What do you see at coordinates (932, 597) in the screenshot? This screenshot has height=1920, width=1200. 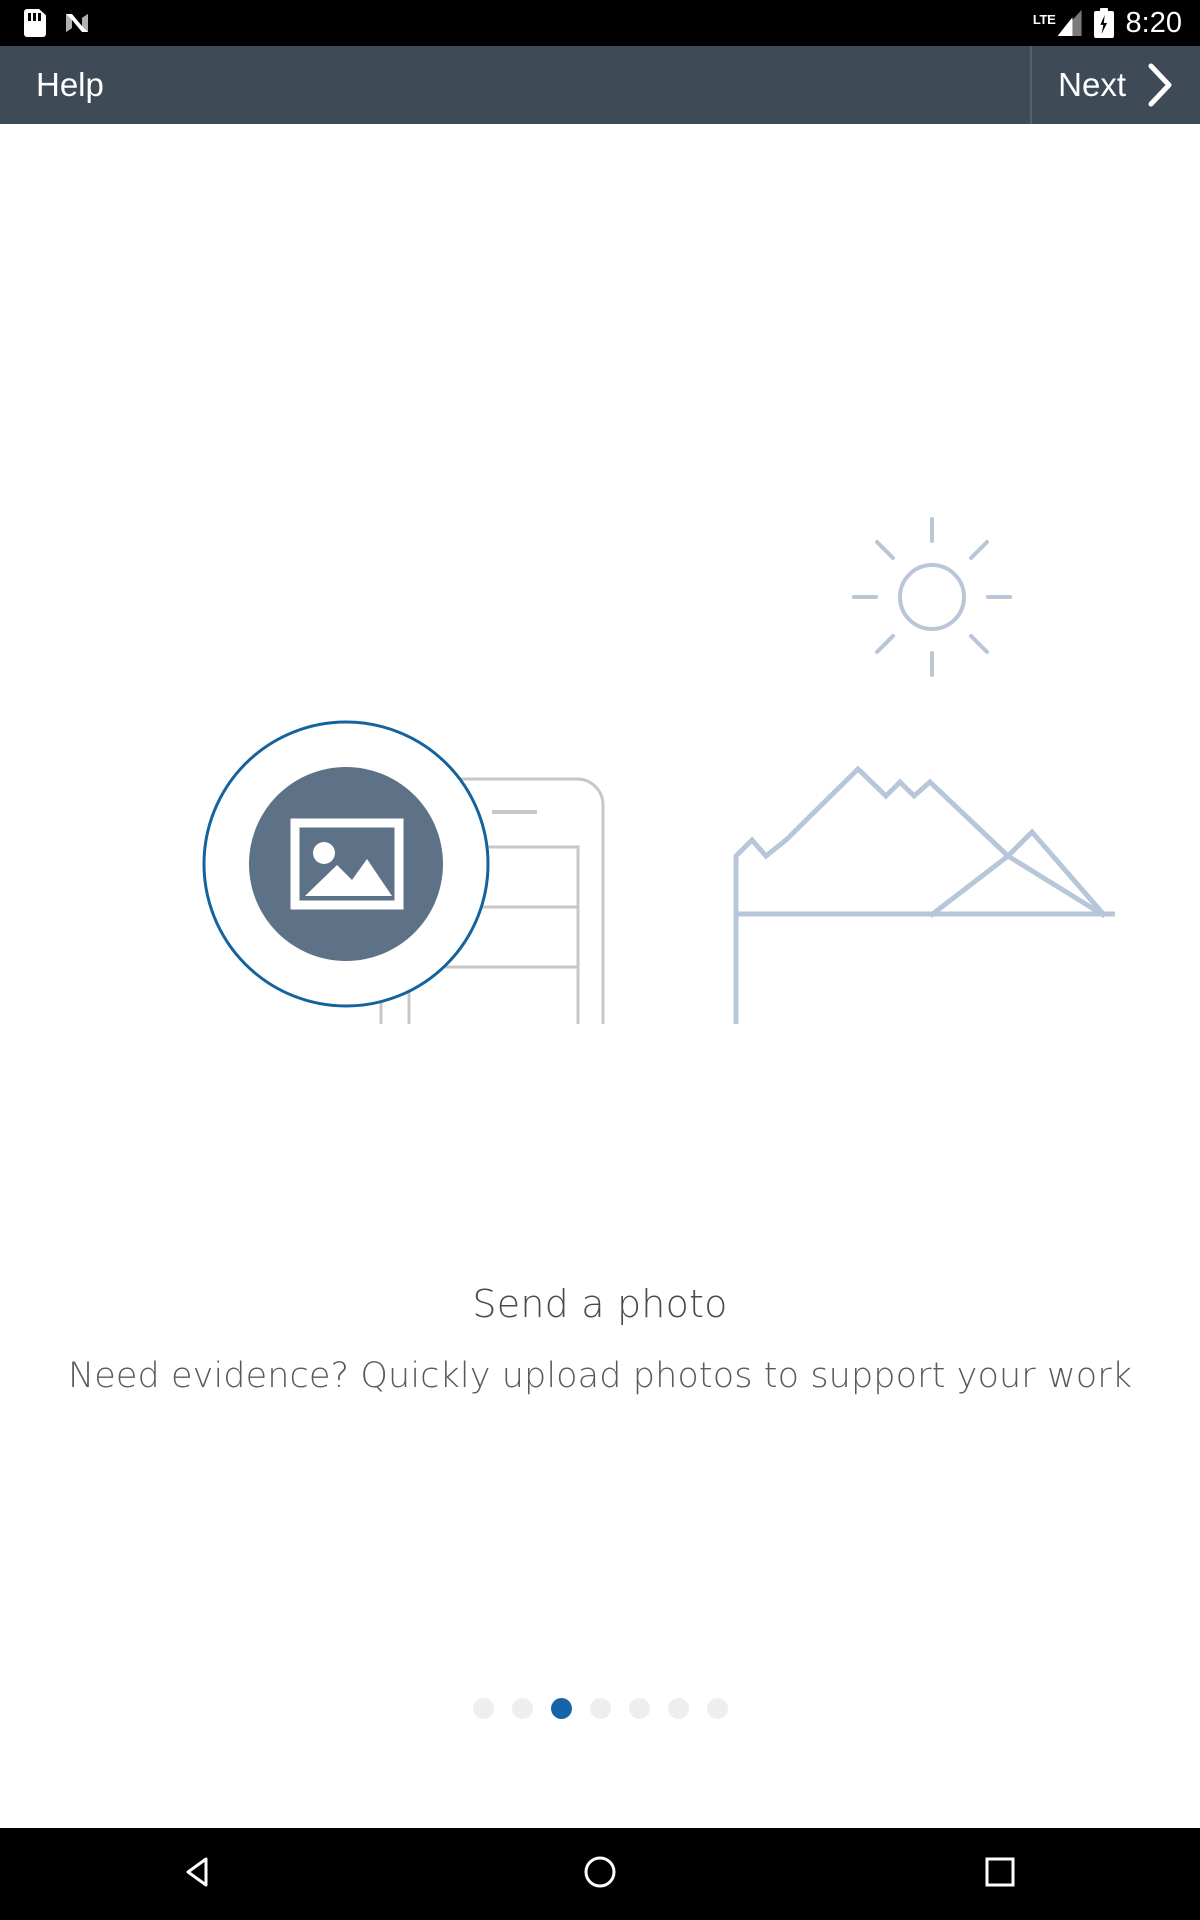 I see `sun-icon` at bounding box center [932, 597].